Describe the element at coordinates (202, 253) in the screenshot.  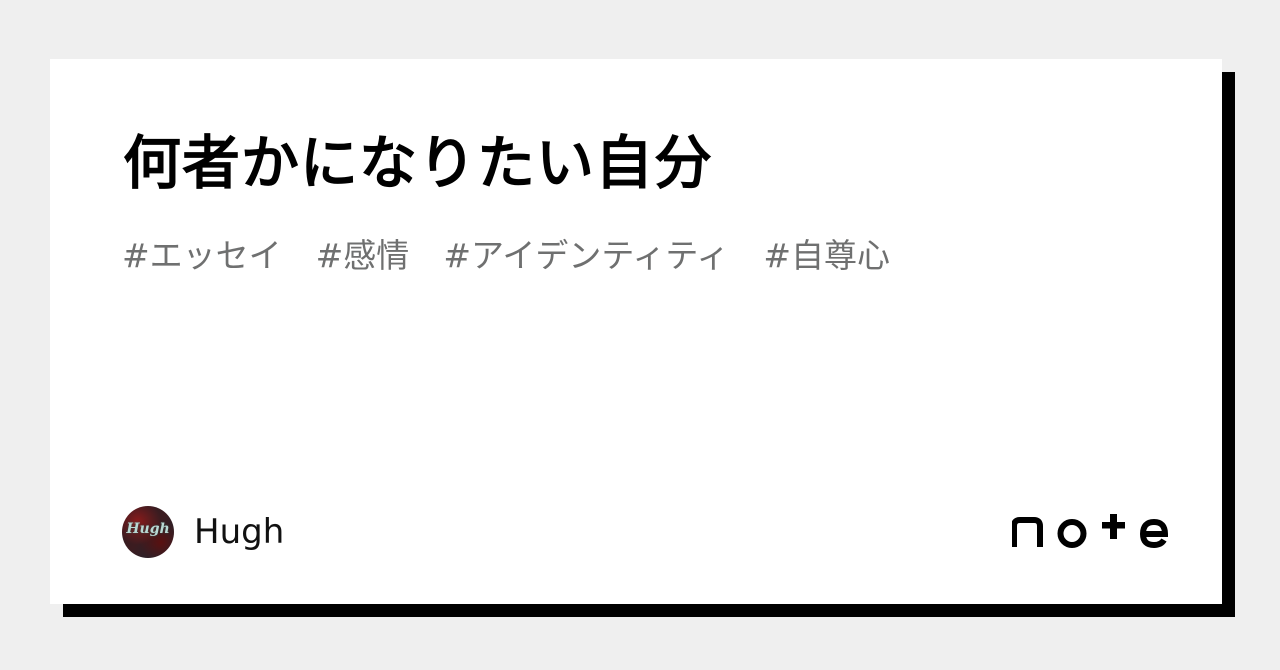
I see `tag-essay: #エッセイ` at that location.